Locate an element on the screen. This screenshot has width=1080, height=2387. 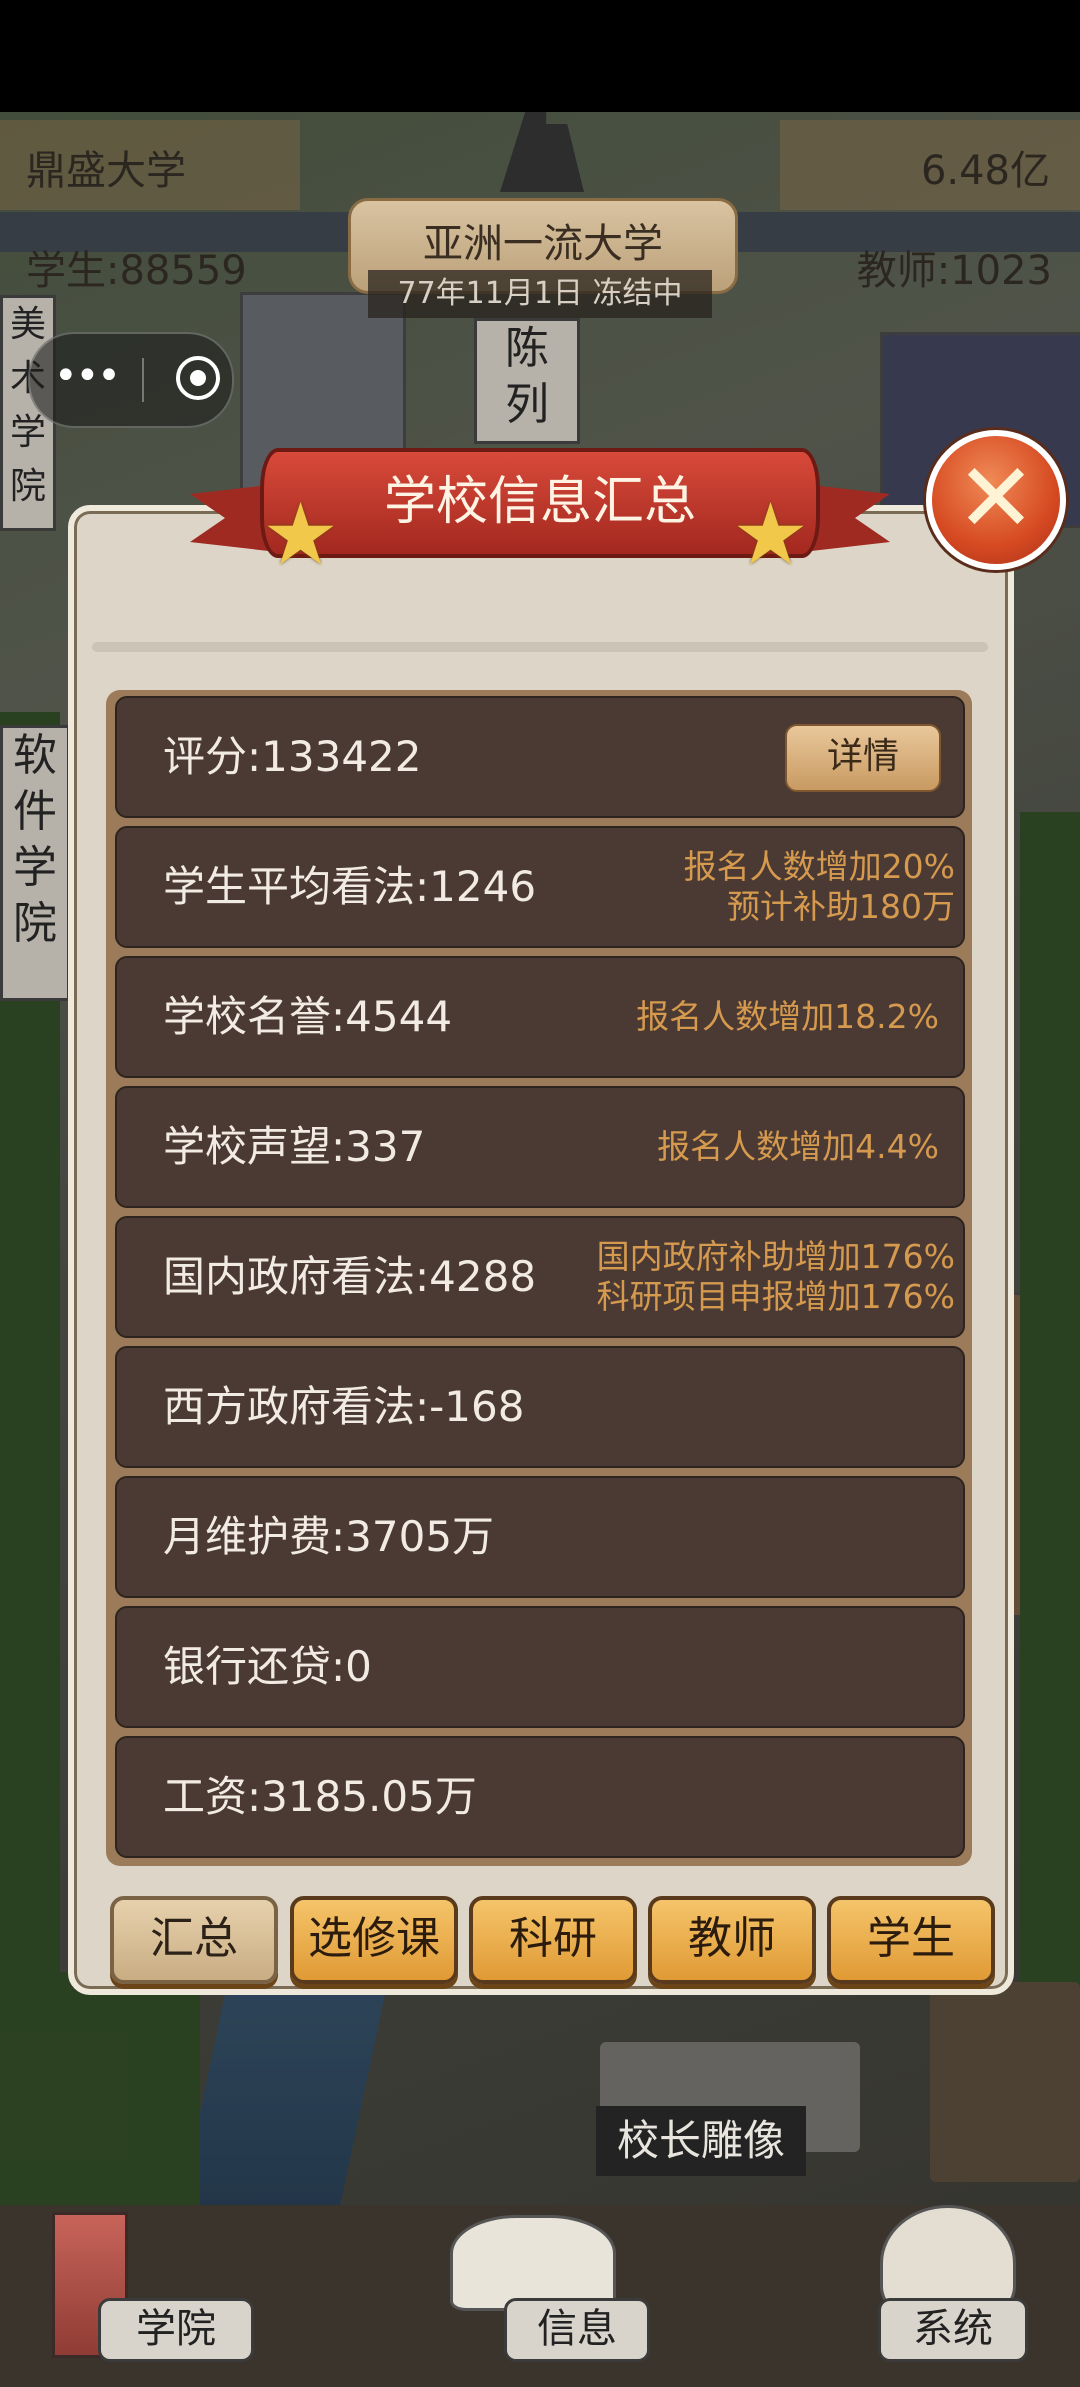
capsule-divider is located at coordinates (143, 380).